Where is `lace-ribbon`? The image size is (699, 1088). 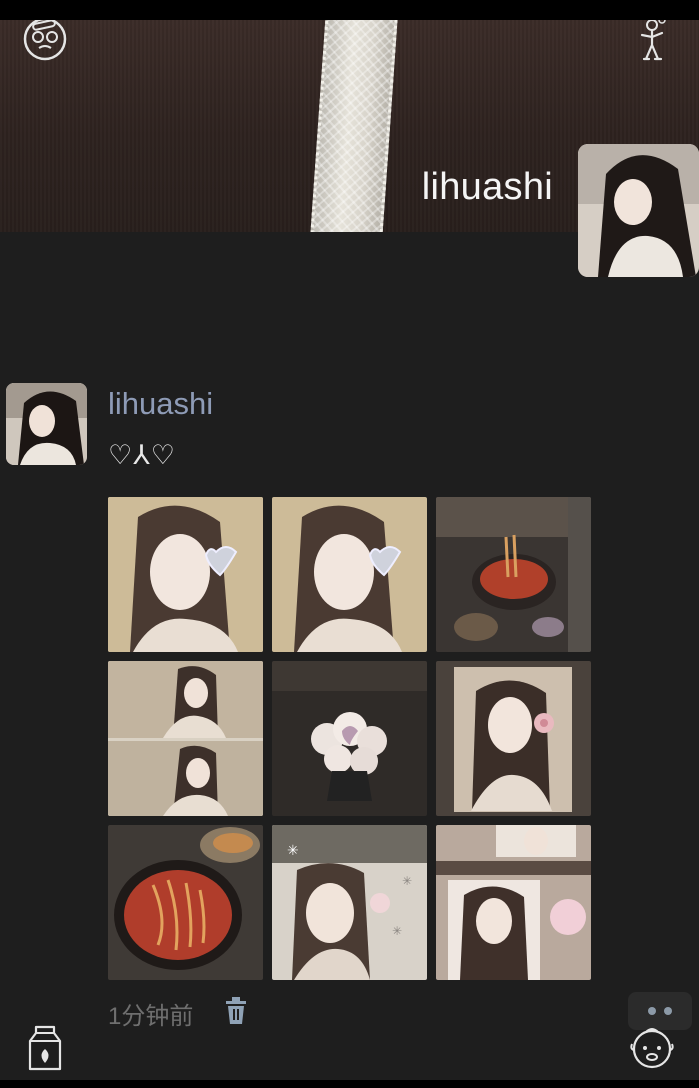
lace-ribbon is located at coordinates (354, 126).